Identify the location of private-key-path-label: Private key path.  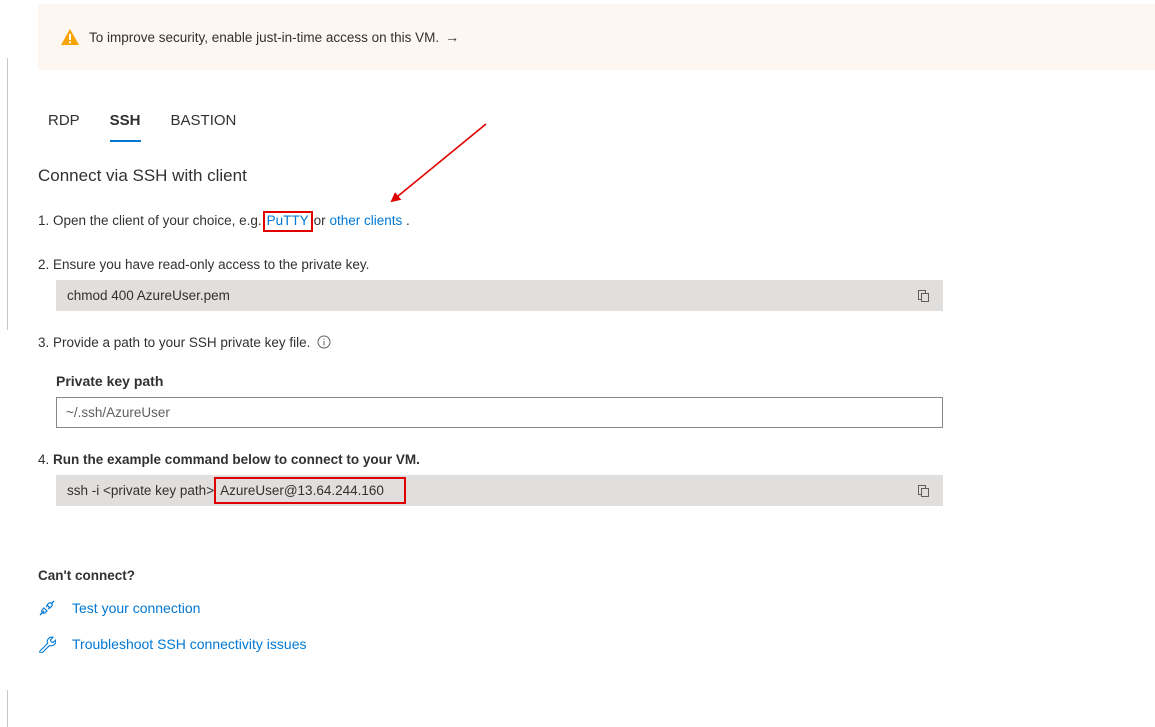
(110, 381).